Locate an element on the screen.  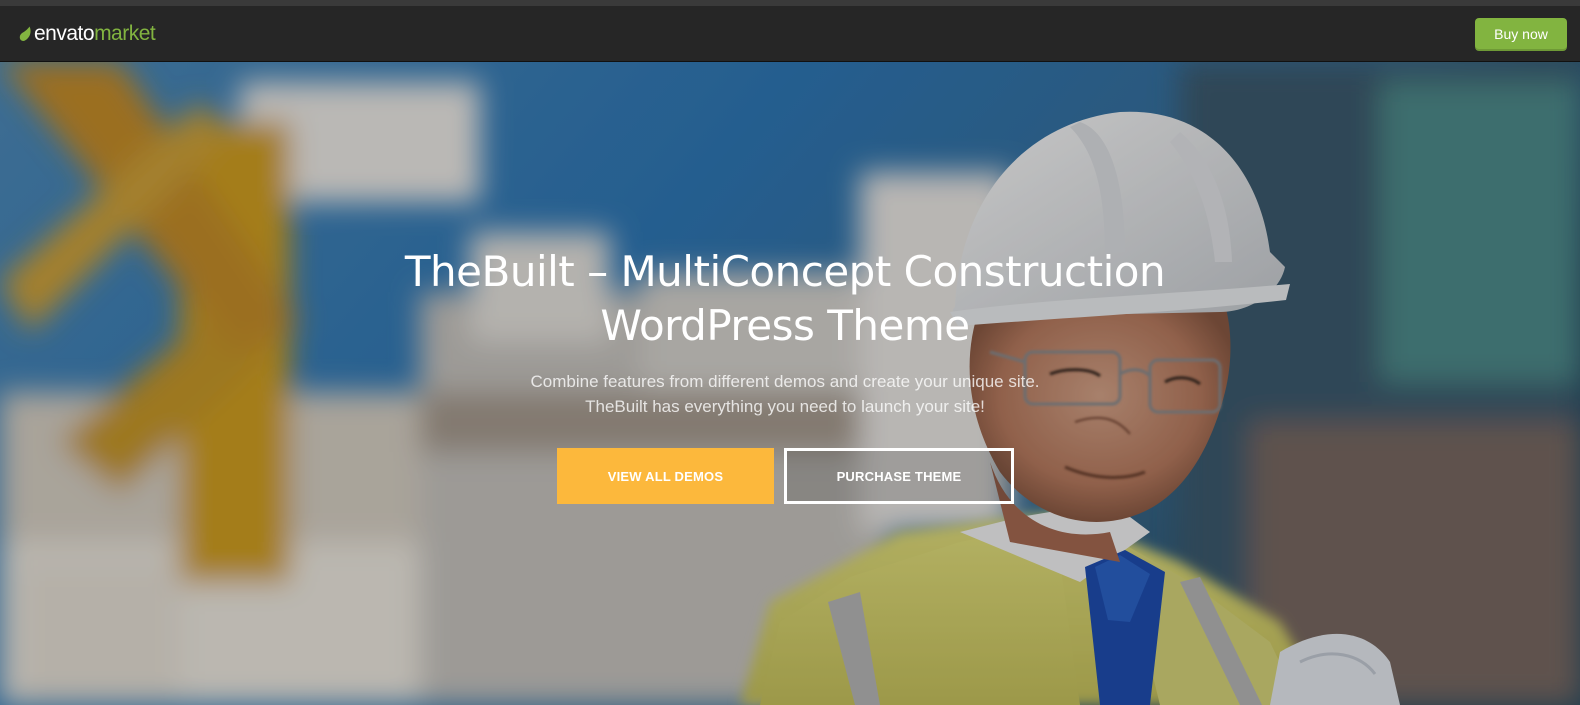
hero-title-line-2: WordPress Theme is located at coordinates (785, 325).